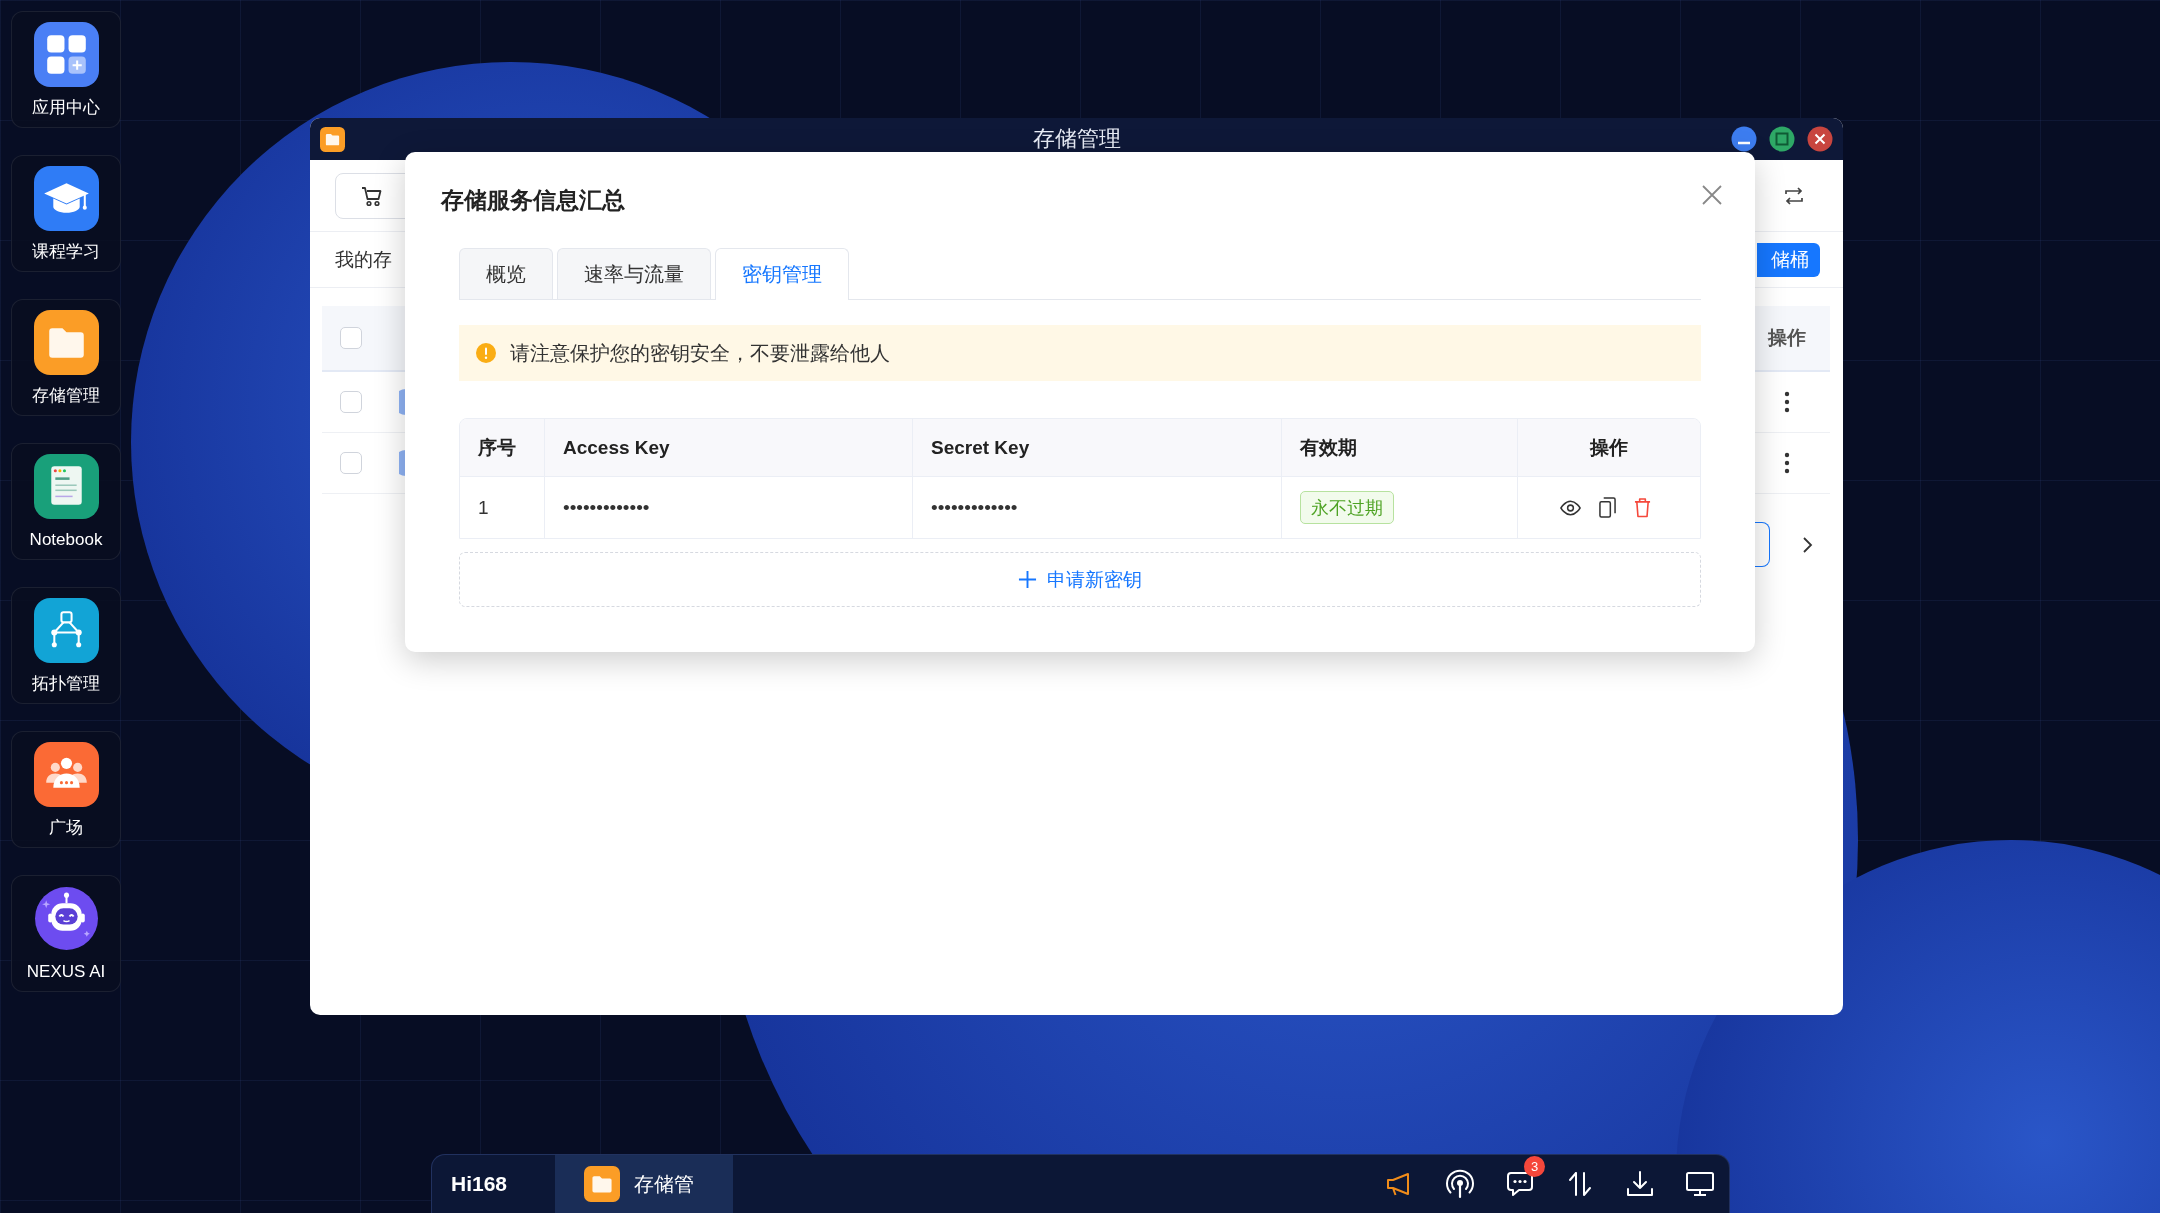 This screenshot has height=1213, width=2160. I want to click on monitor-icon, so click(1700, 1184).